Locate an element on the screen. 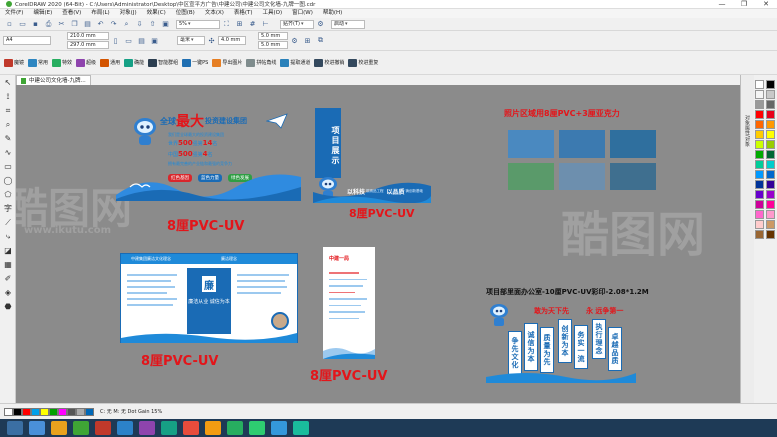 This screenshot has width=777, height=437. ellipse-tool-icon: ◯ is located at coordinates (8, 180).